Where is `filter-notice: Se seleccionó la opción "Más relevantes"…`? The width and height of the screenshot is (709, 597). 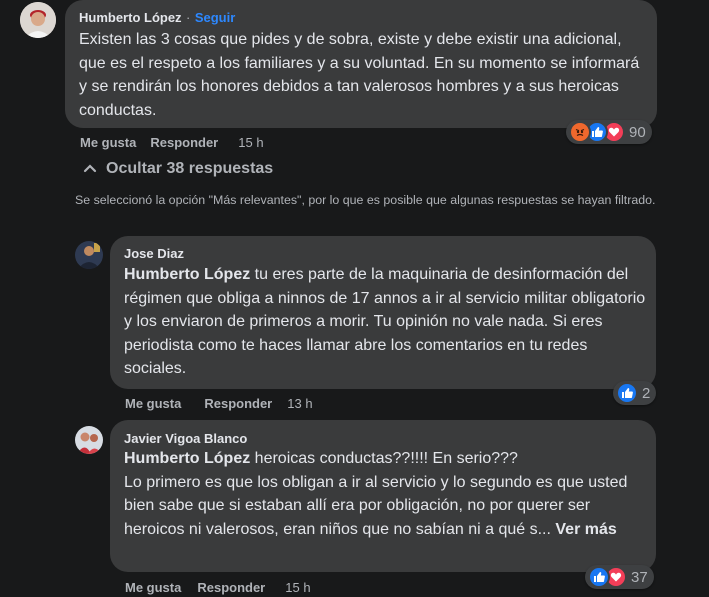
filter-notice: Se seleccionó la opción "Más relevantes"… is located at coordinates (365, 200).